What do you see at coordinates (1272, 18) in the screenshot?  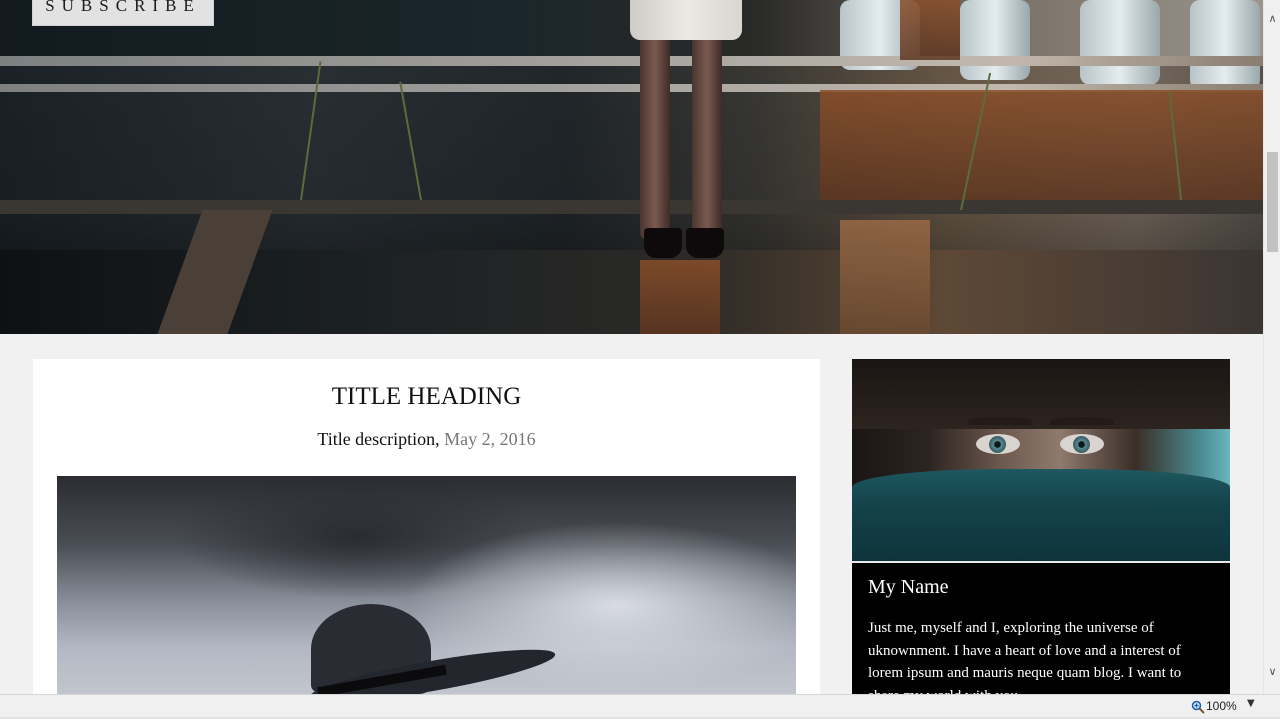 I see `chevron-up-icon: ∧` at bounding box center [1272, 18].